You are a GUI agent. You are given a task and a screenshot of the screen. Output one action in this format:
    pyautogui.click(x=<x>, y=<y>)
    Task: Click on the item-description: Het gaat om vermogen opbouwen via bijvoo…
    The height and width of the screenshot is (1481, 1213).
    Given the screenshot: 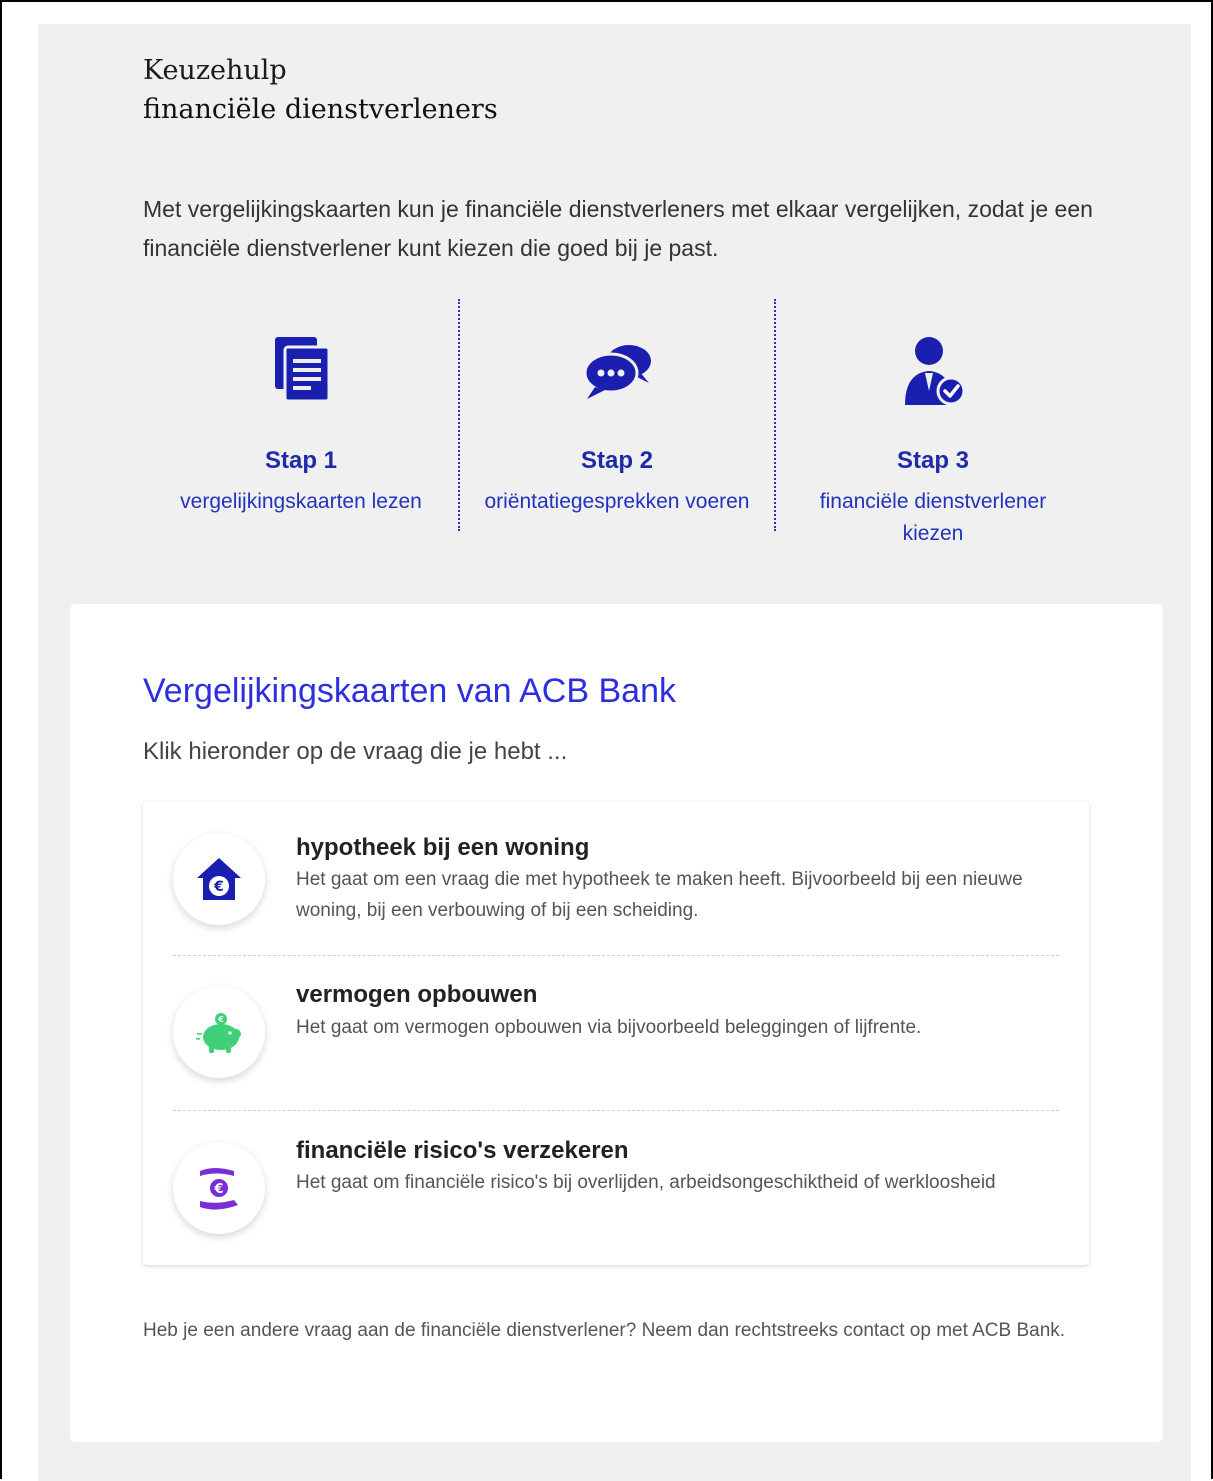 What is the action you would take?
    pyautogui.click(x=609, y=1027)
    